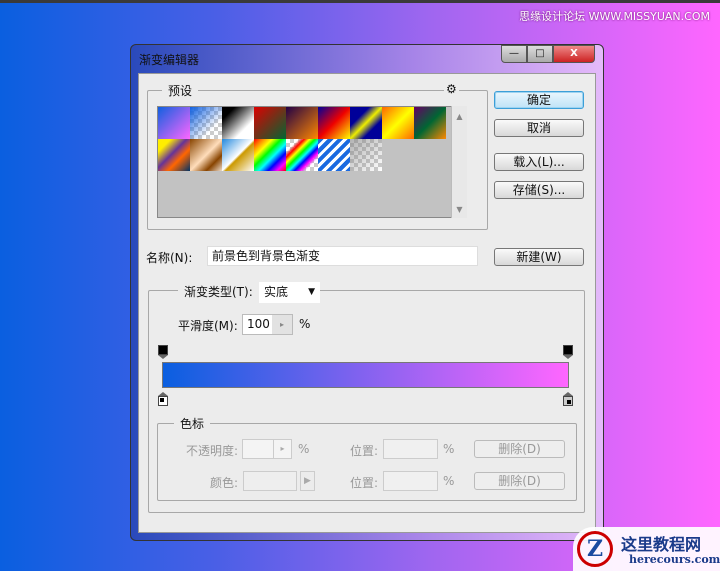 The image size is (720, 571). Describe the element at coordinates (661, 544) in the screenshot. I see `watermark-title: 这里教程网` at that location.